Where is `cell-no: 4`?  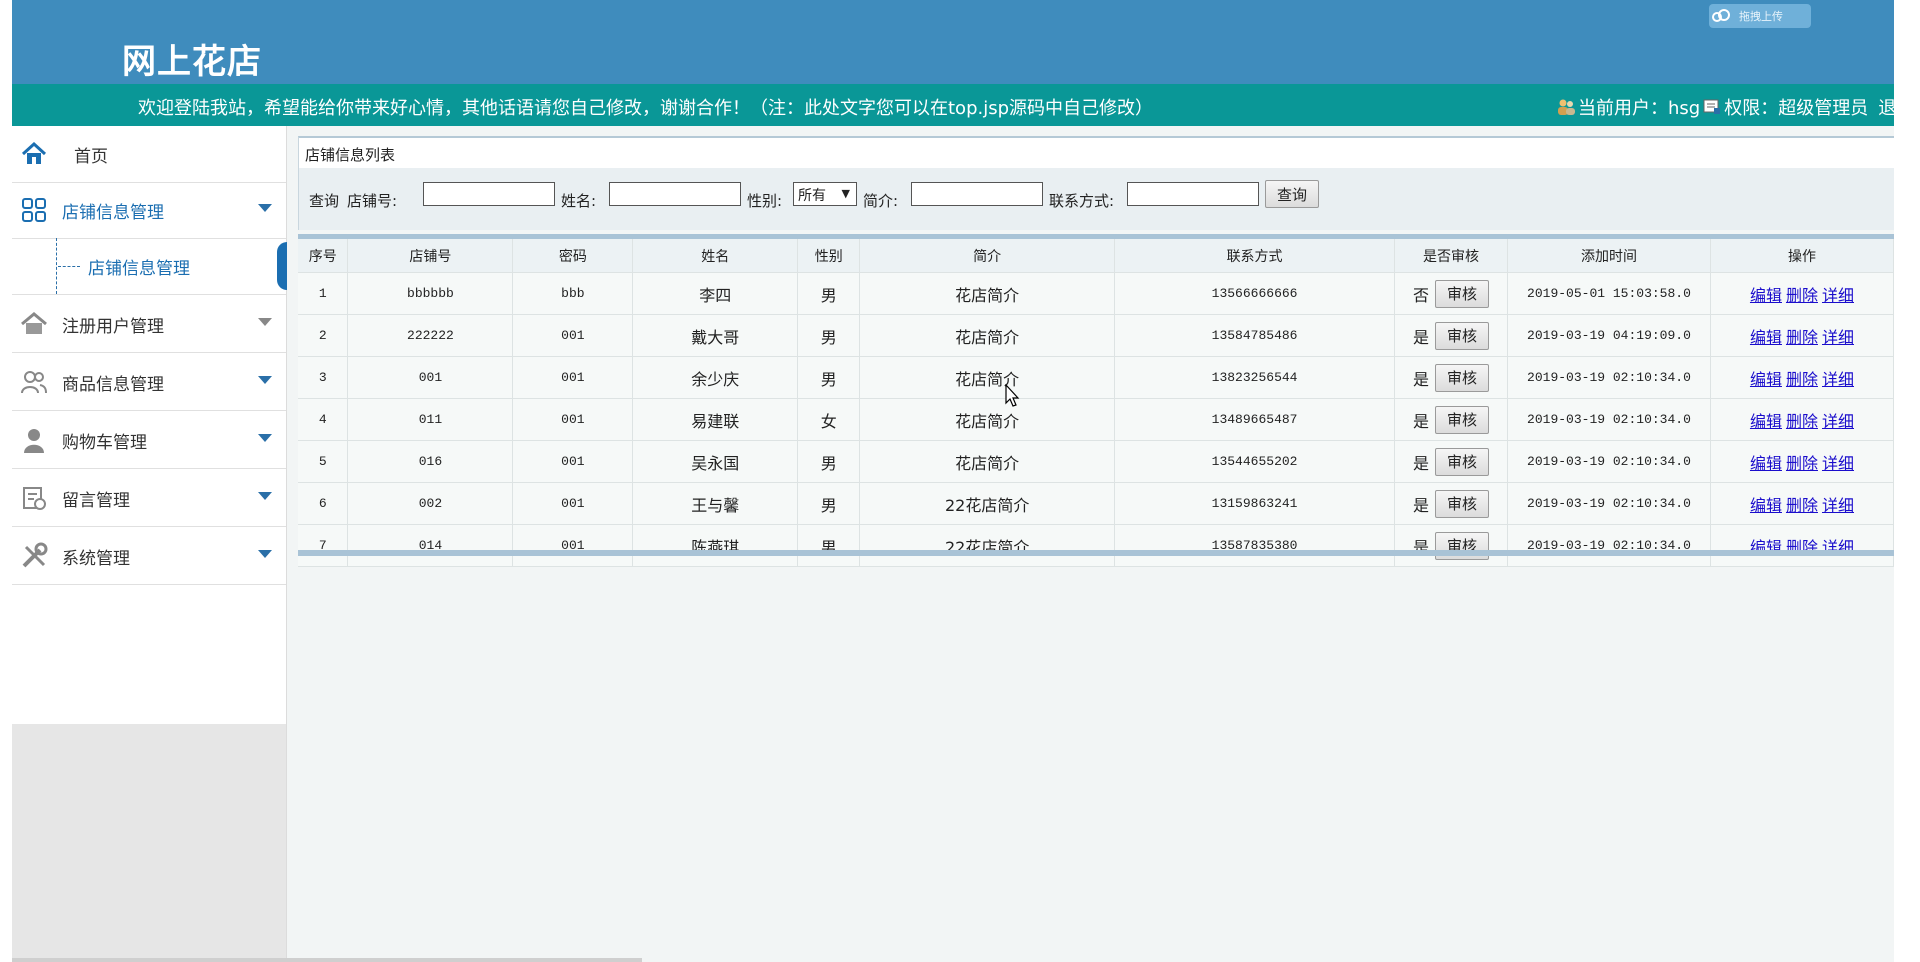
cell-no: 4 is located at coordinates (323, 419).